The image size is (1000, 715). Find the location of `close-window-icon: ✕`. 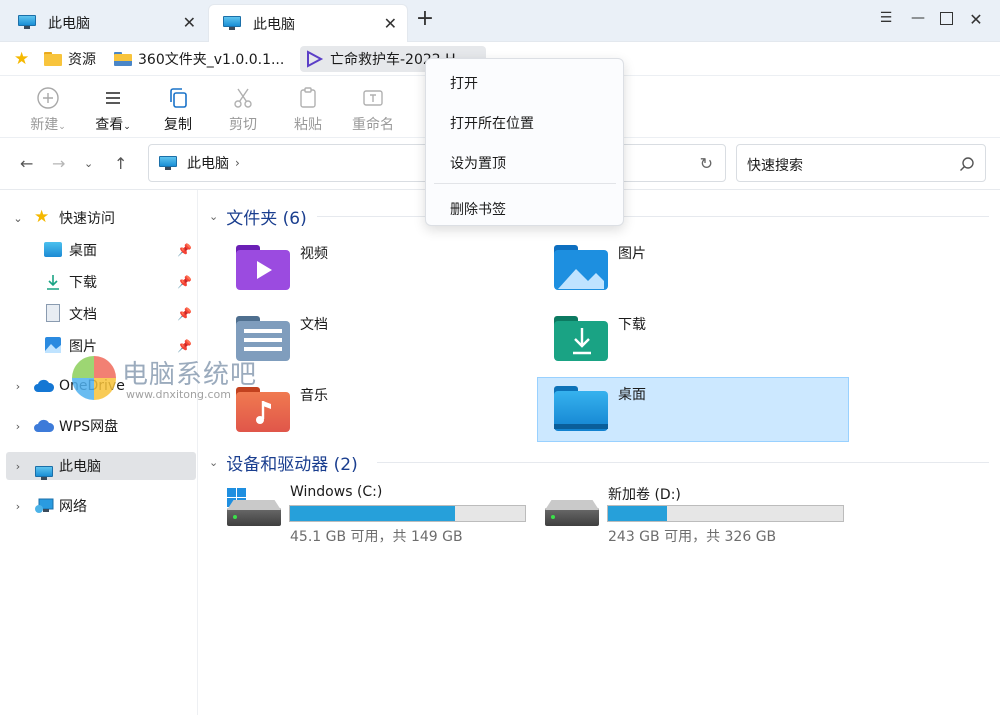

close-window-icon: ✕ is located at coordinates (976, 19).